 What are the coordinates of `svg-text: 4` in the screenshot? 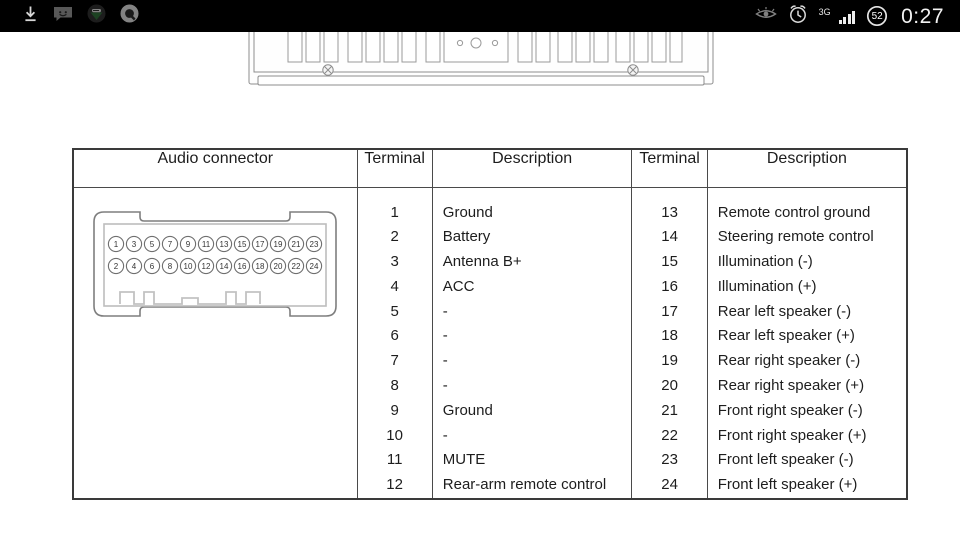 It's located at (134, 266).